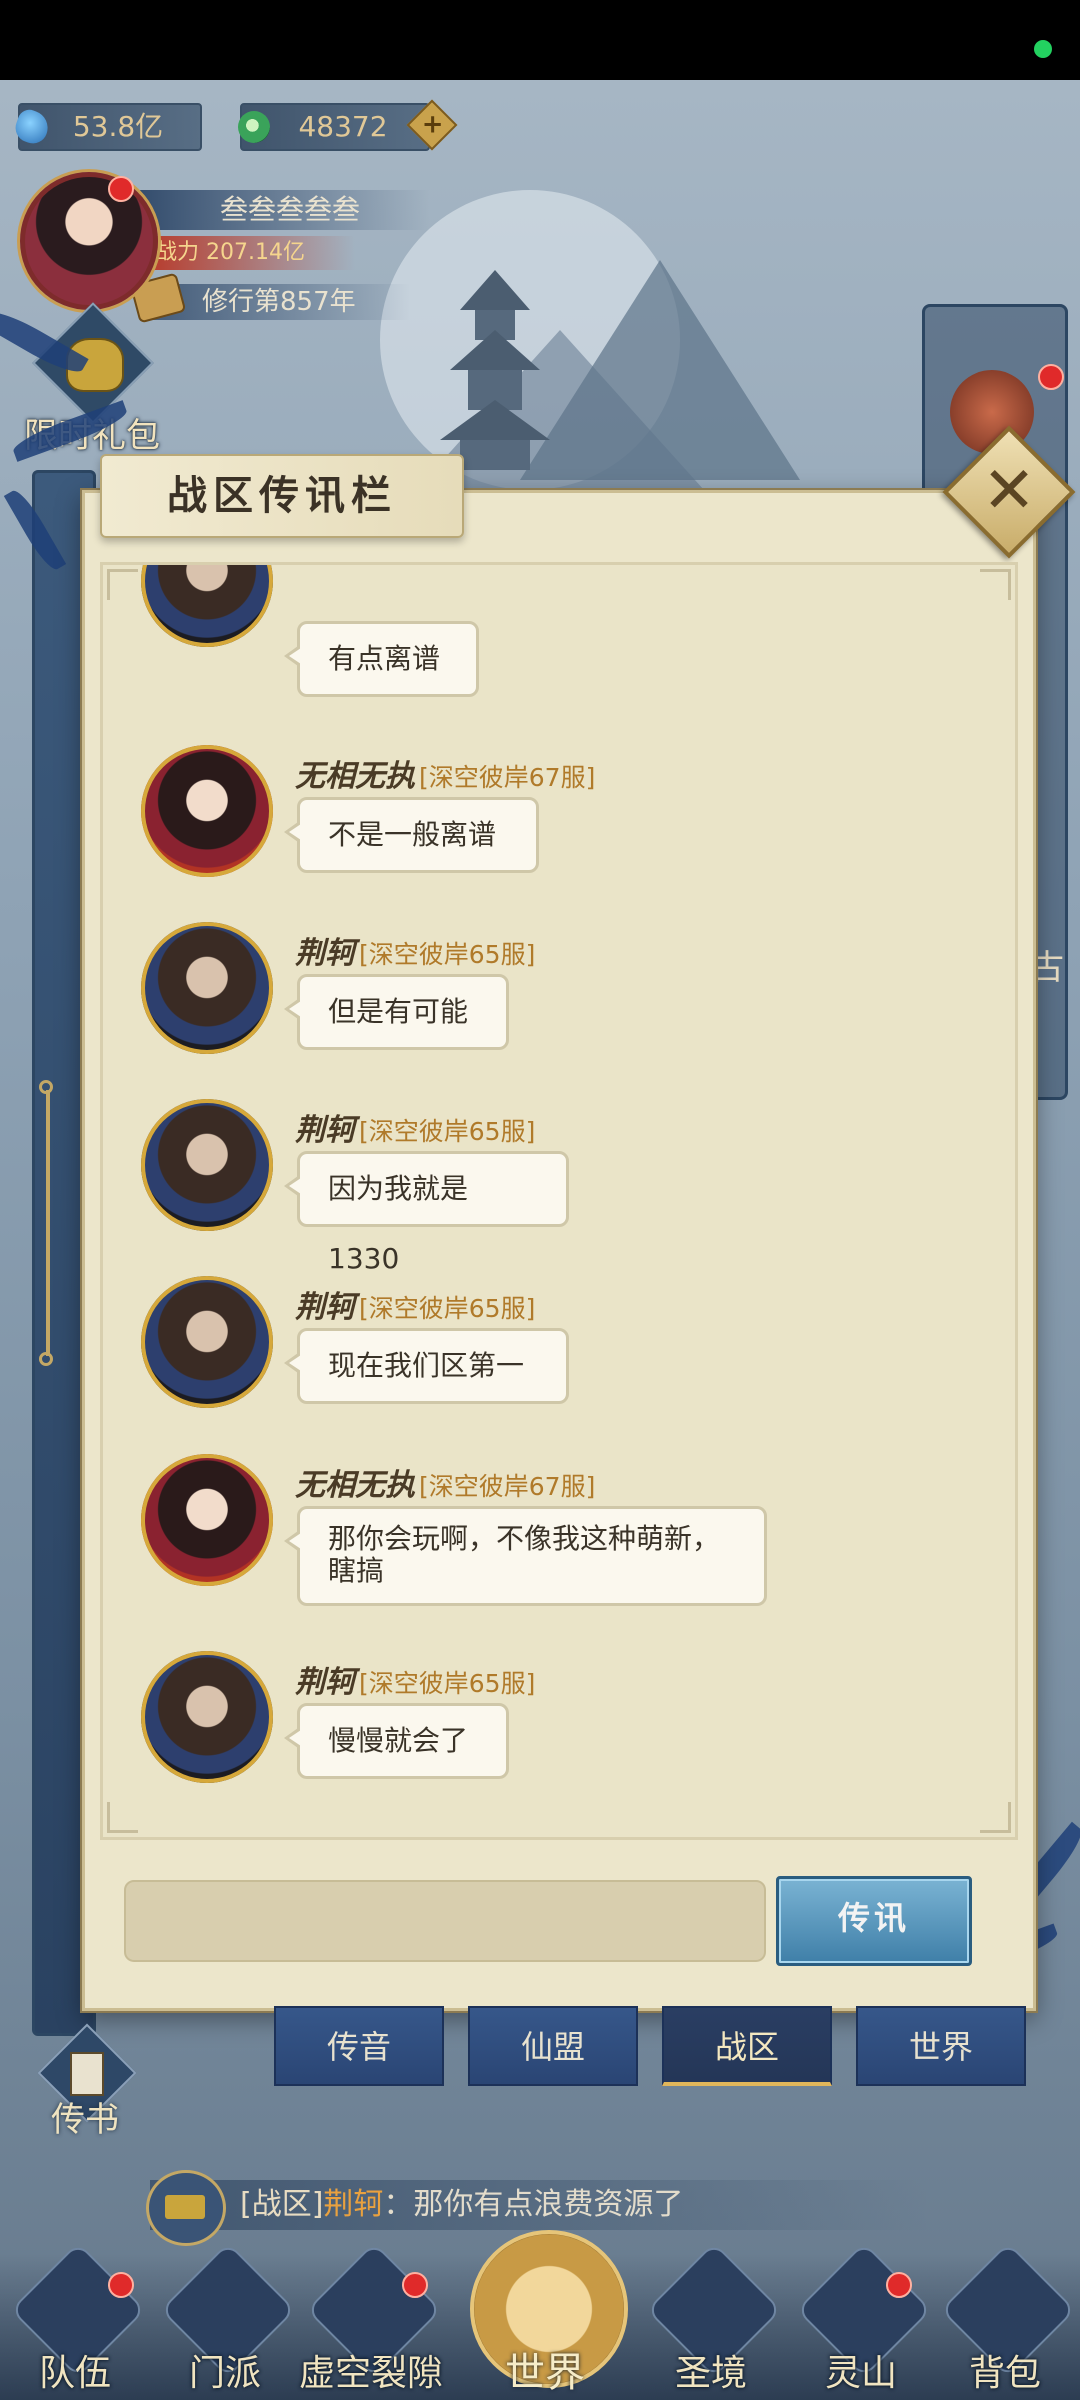 The width and height of the screenshot is (1080, 2400). What do you see at coordinates (285, 210) in the screenshot?
I see `player-name: 叁叁叁叁叁` at bounding box center [285, 210].